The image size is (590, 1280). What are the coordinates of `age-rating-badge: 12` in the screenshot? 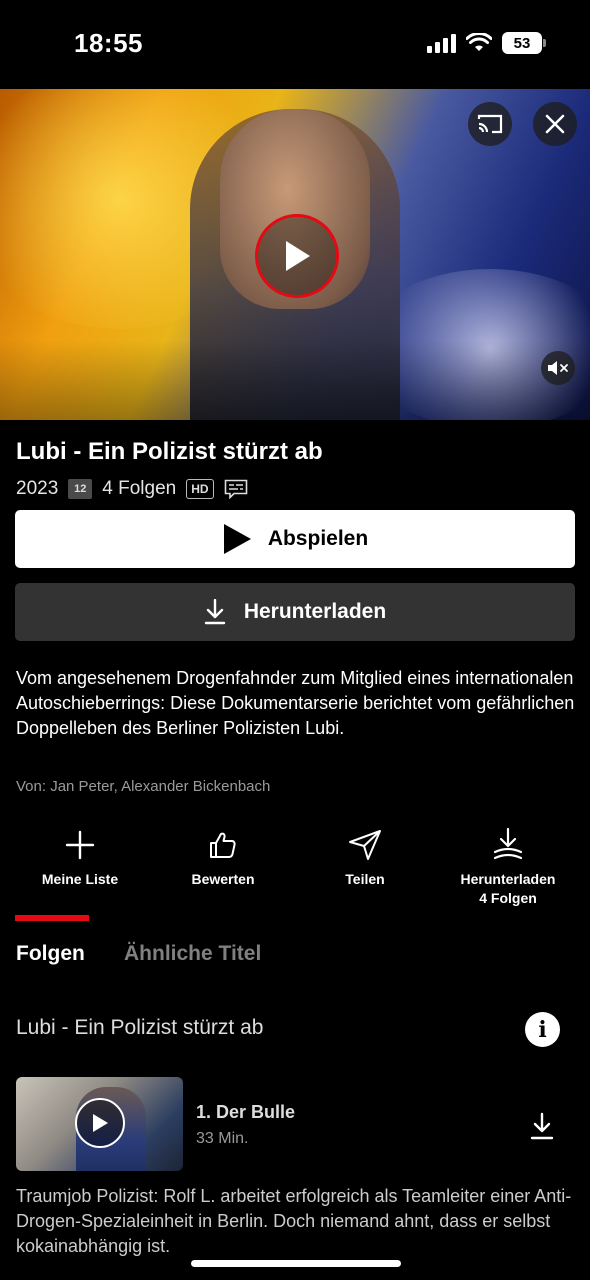 It's located at (80, 489).